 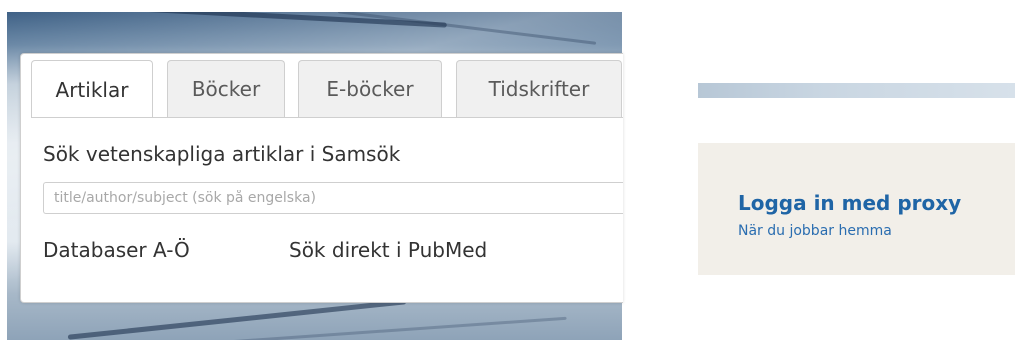 I want to click on proxy-login-subtitle: När du jobbar hemma, so click(x=815, y=231).